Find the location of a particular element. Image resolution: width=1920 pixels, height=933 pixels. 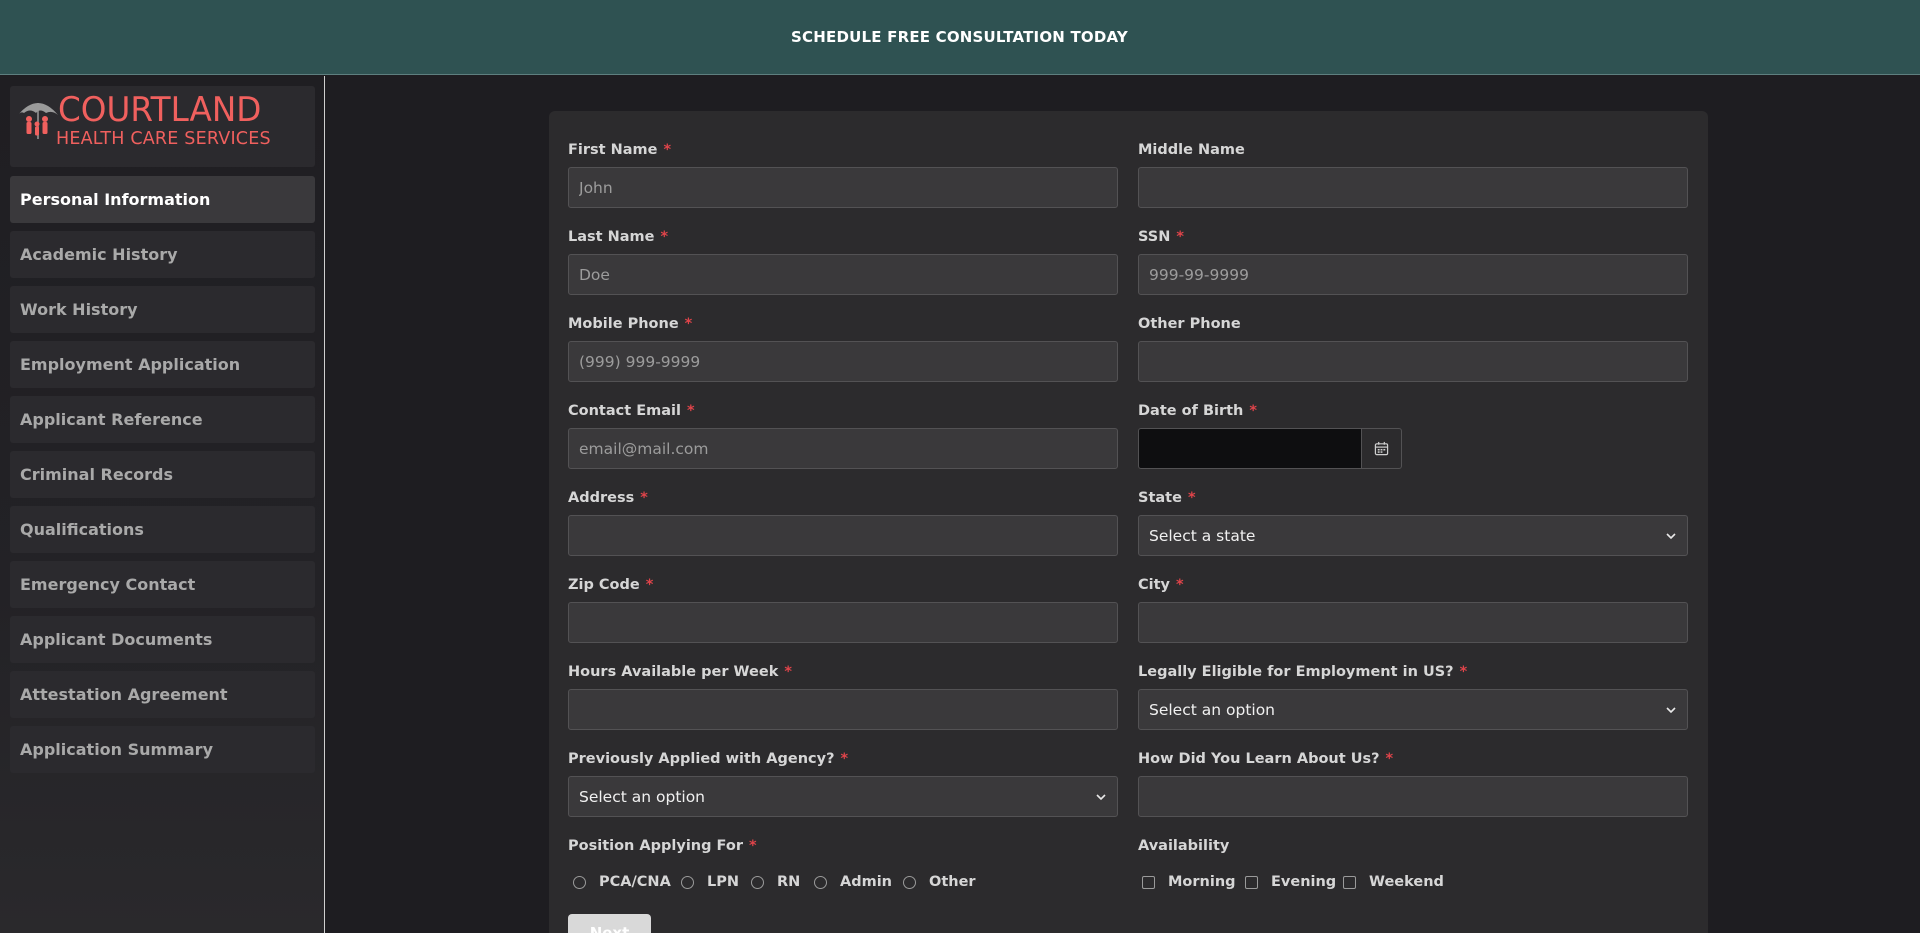

availability-option-evening: Evening is located at coordinates (1290, 882).